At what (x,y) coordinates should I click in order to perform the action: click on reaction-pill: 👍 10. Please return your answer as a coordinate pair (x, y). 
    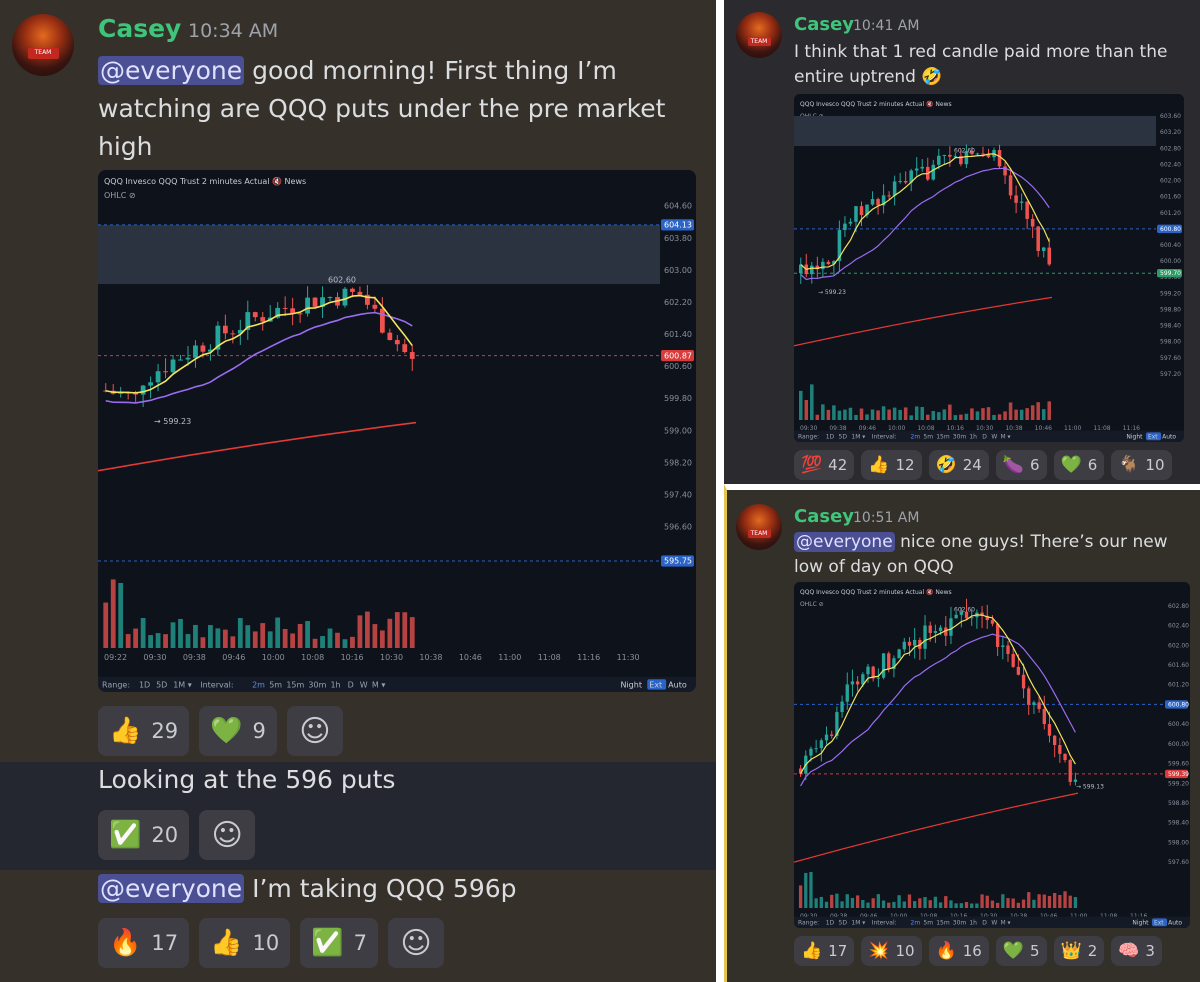
    Looking at the image, I should click on (245, 943).